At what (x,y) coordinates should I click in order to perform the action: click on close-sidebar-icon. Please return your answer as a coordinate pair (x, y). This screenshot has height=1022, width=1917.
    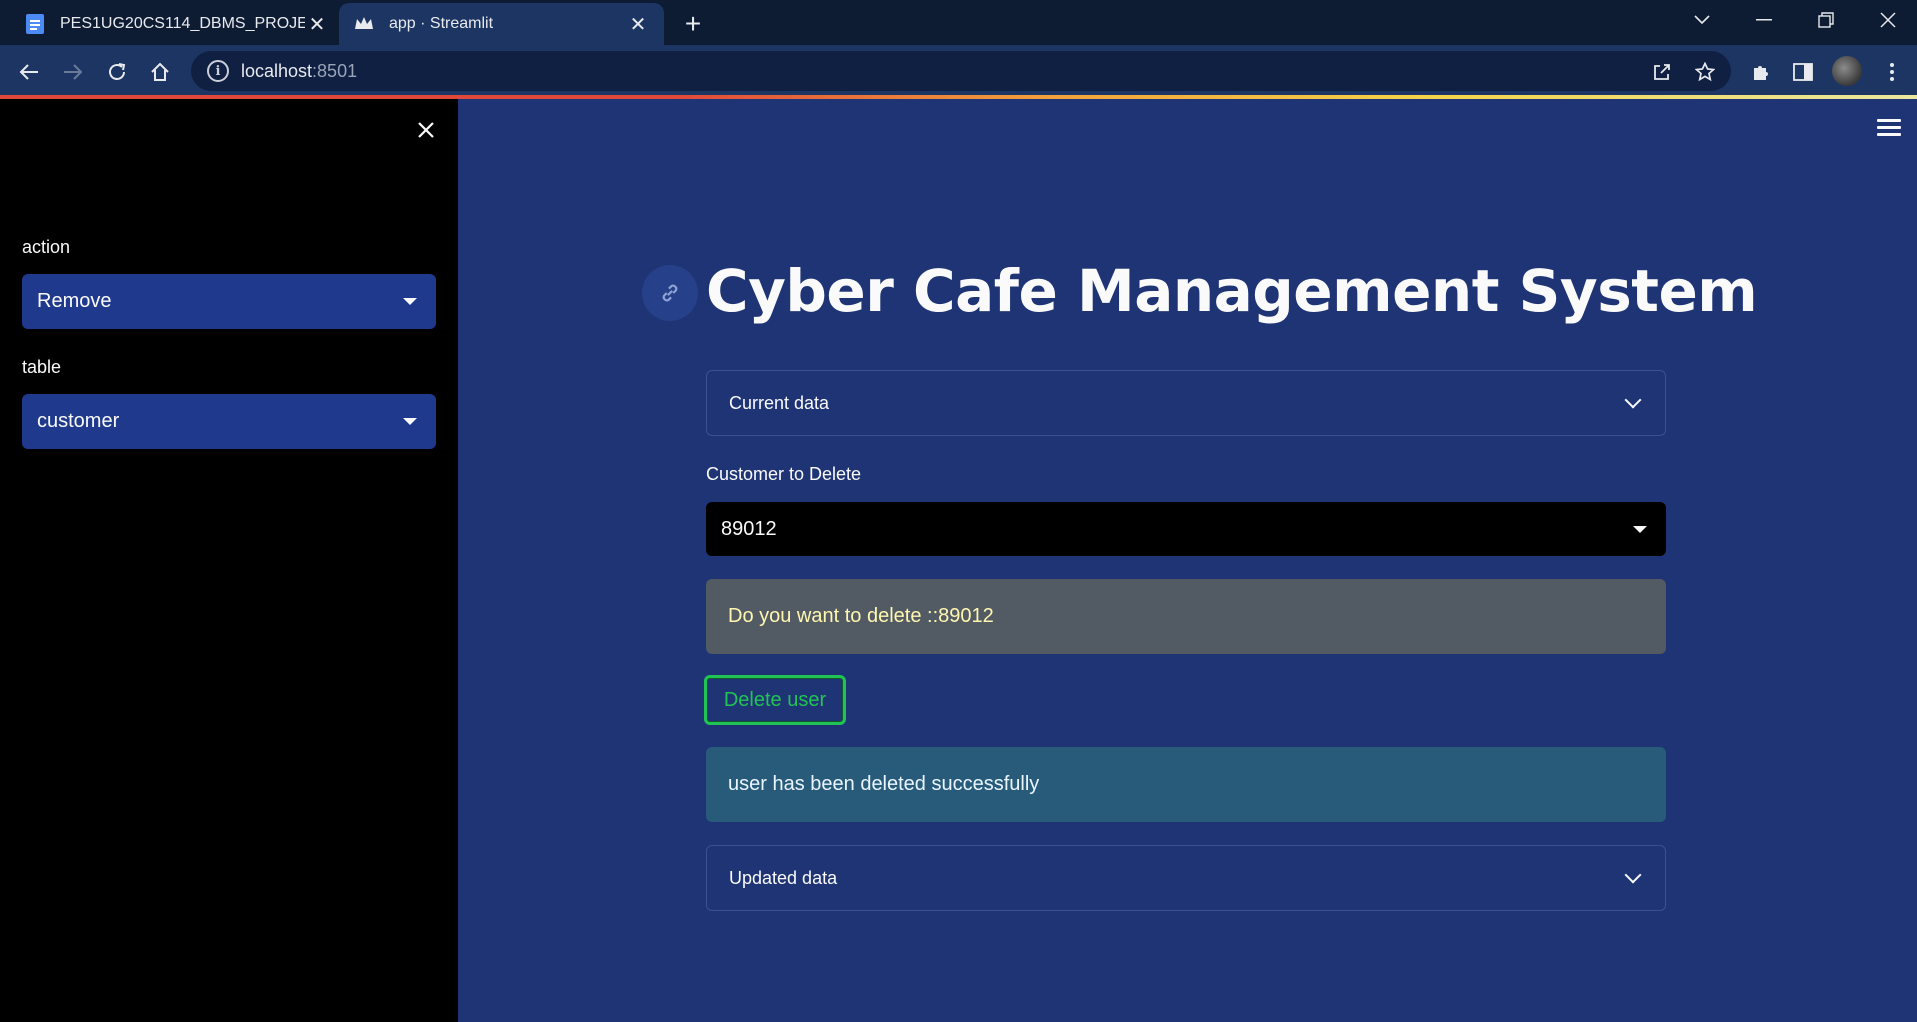
    Looking at the image, I should click on (426, 130).